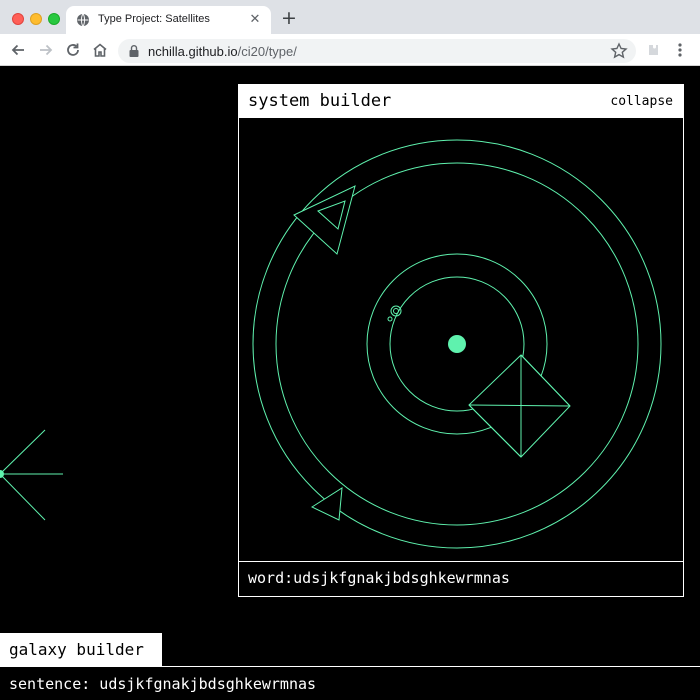 This screenshot has width=700, height=700. Describe the element at coordinates (31, 475) in the screenshot. I see `galaxy-star` at that location.